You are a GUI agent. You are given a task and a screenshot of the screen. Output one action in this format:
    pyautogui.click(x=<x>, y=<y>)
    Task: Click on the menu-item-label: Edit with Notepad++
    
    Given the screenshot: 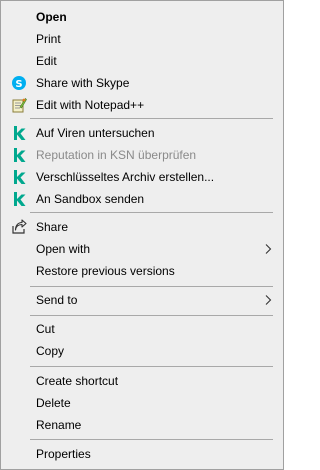 What is the action you would take?
    pyautogui.click(x=90, y=105)
    